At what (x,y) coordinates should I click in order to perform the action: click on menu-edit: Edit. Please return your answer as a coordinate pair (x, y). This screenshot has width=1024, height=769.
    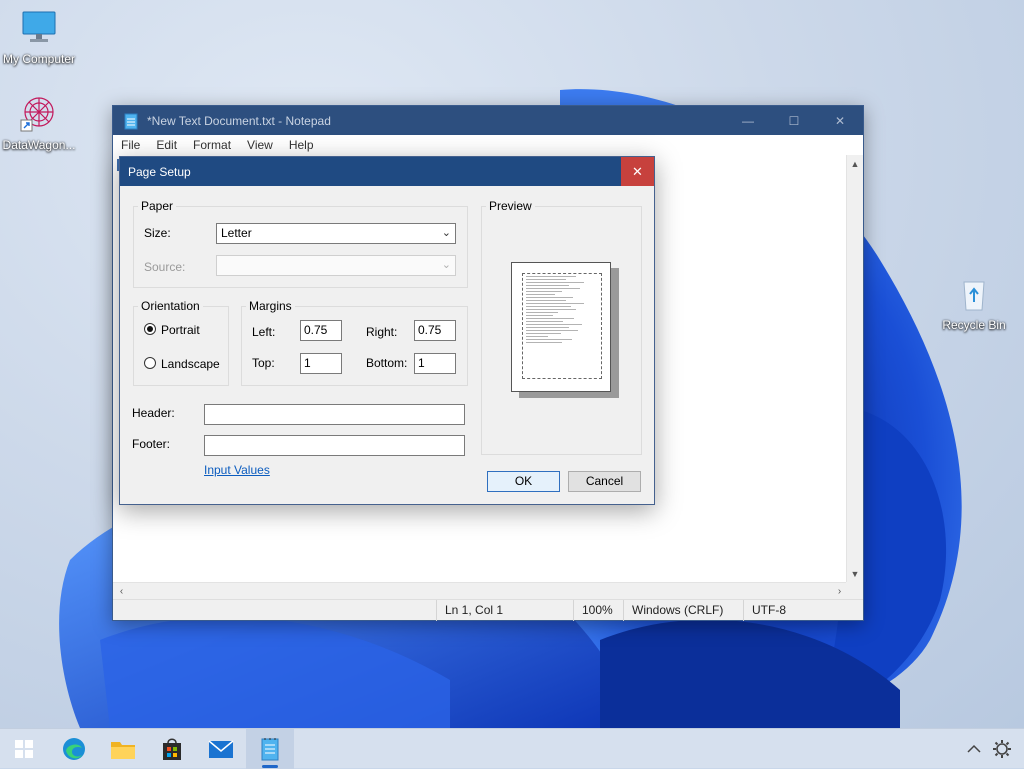
    Looking at the image, I should click on (166, 145).